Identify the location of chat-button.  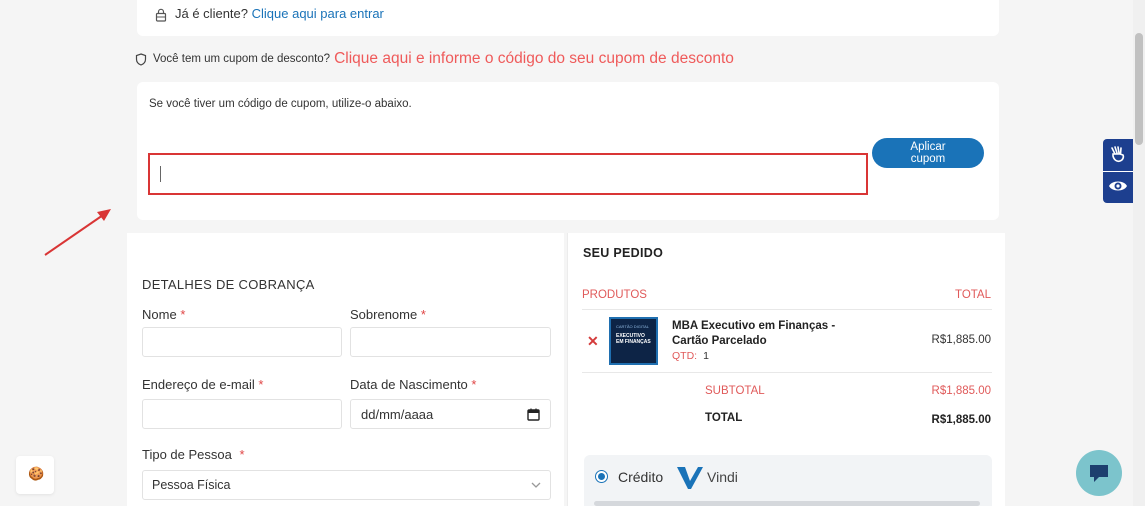
(1099, 473).